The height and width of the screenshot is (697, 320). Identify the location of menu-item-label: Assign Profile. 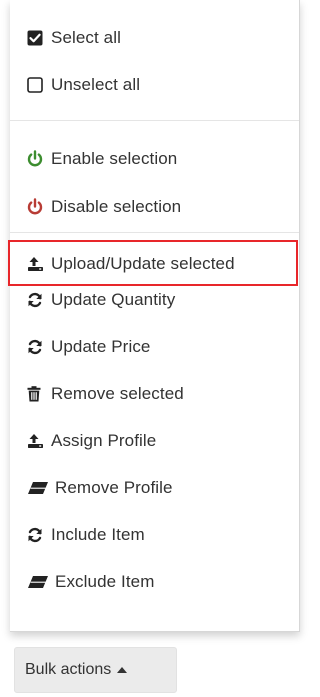
(104, 440).